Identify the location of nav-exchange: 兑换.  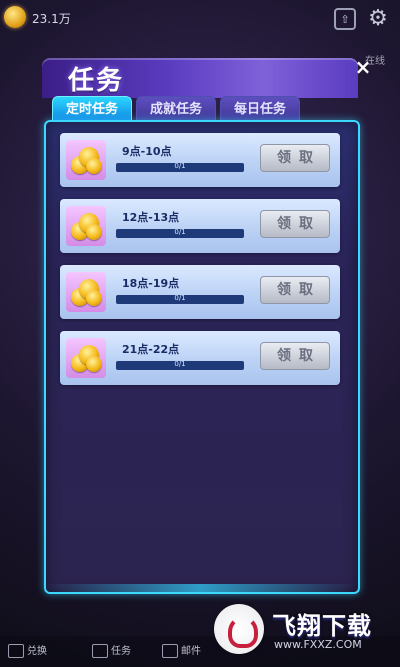
(27, 650).